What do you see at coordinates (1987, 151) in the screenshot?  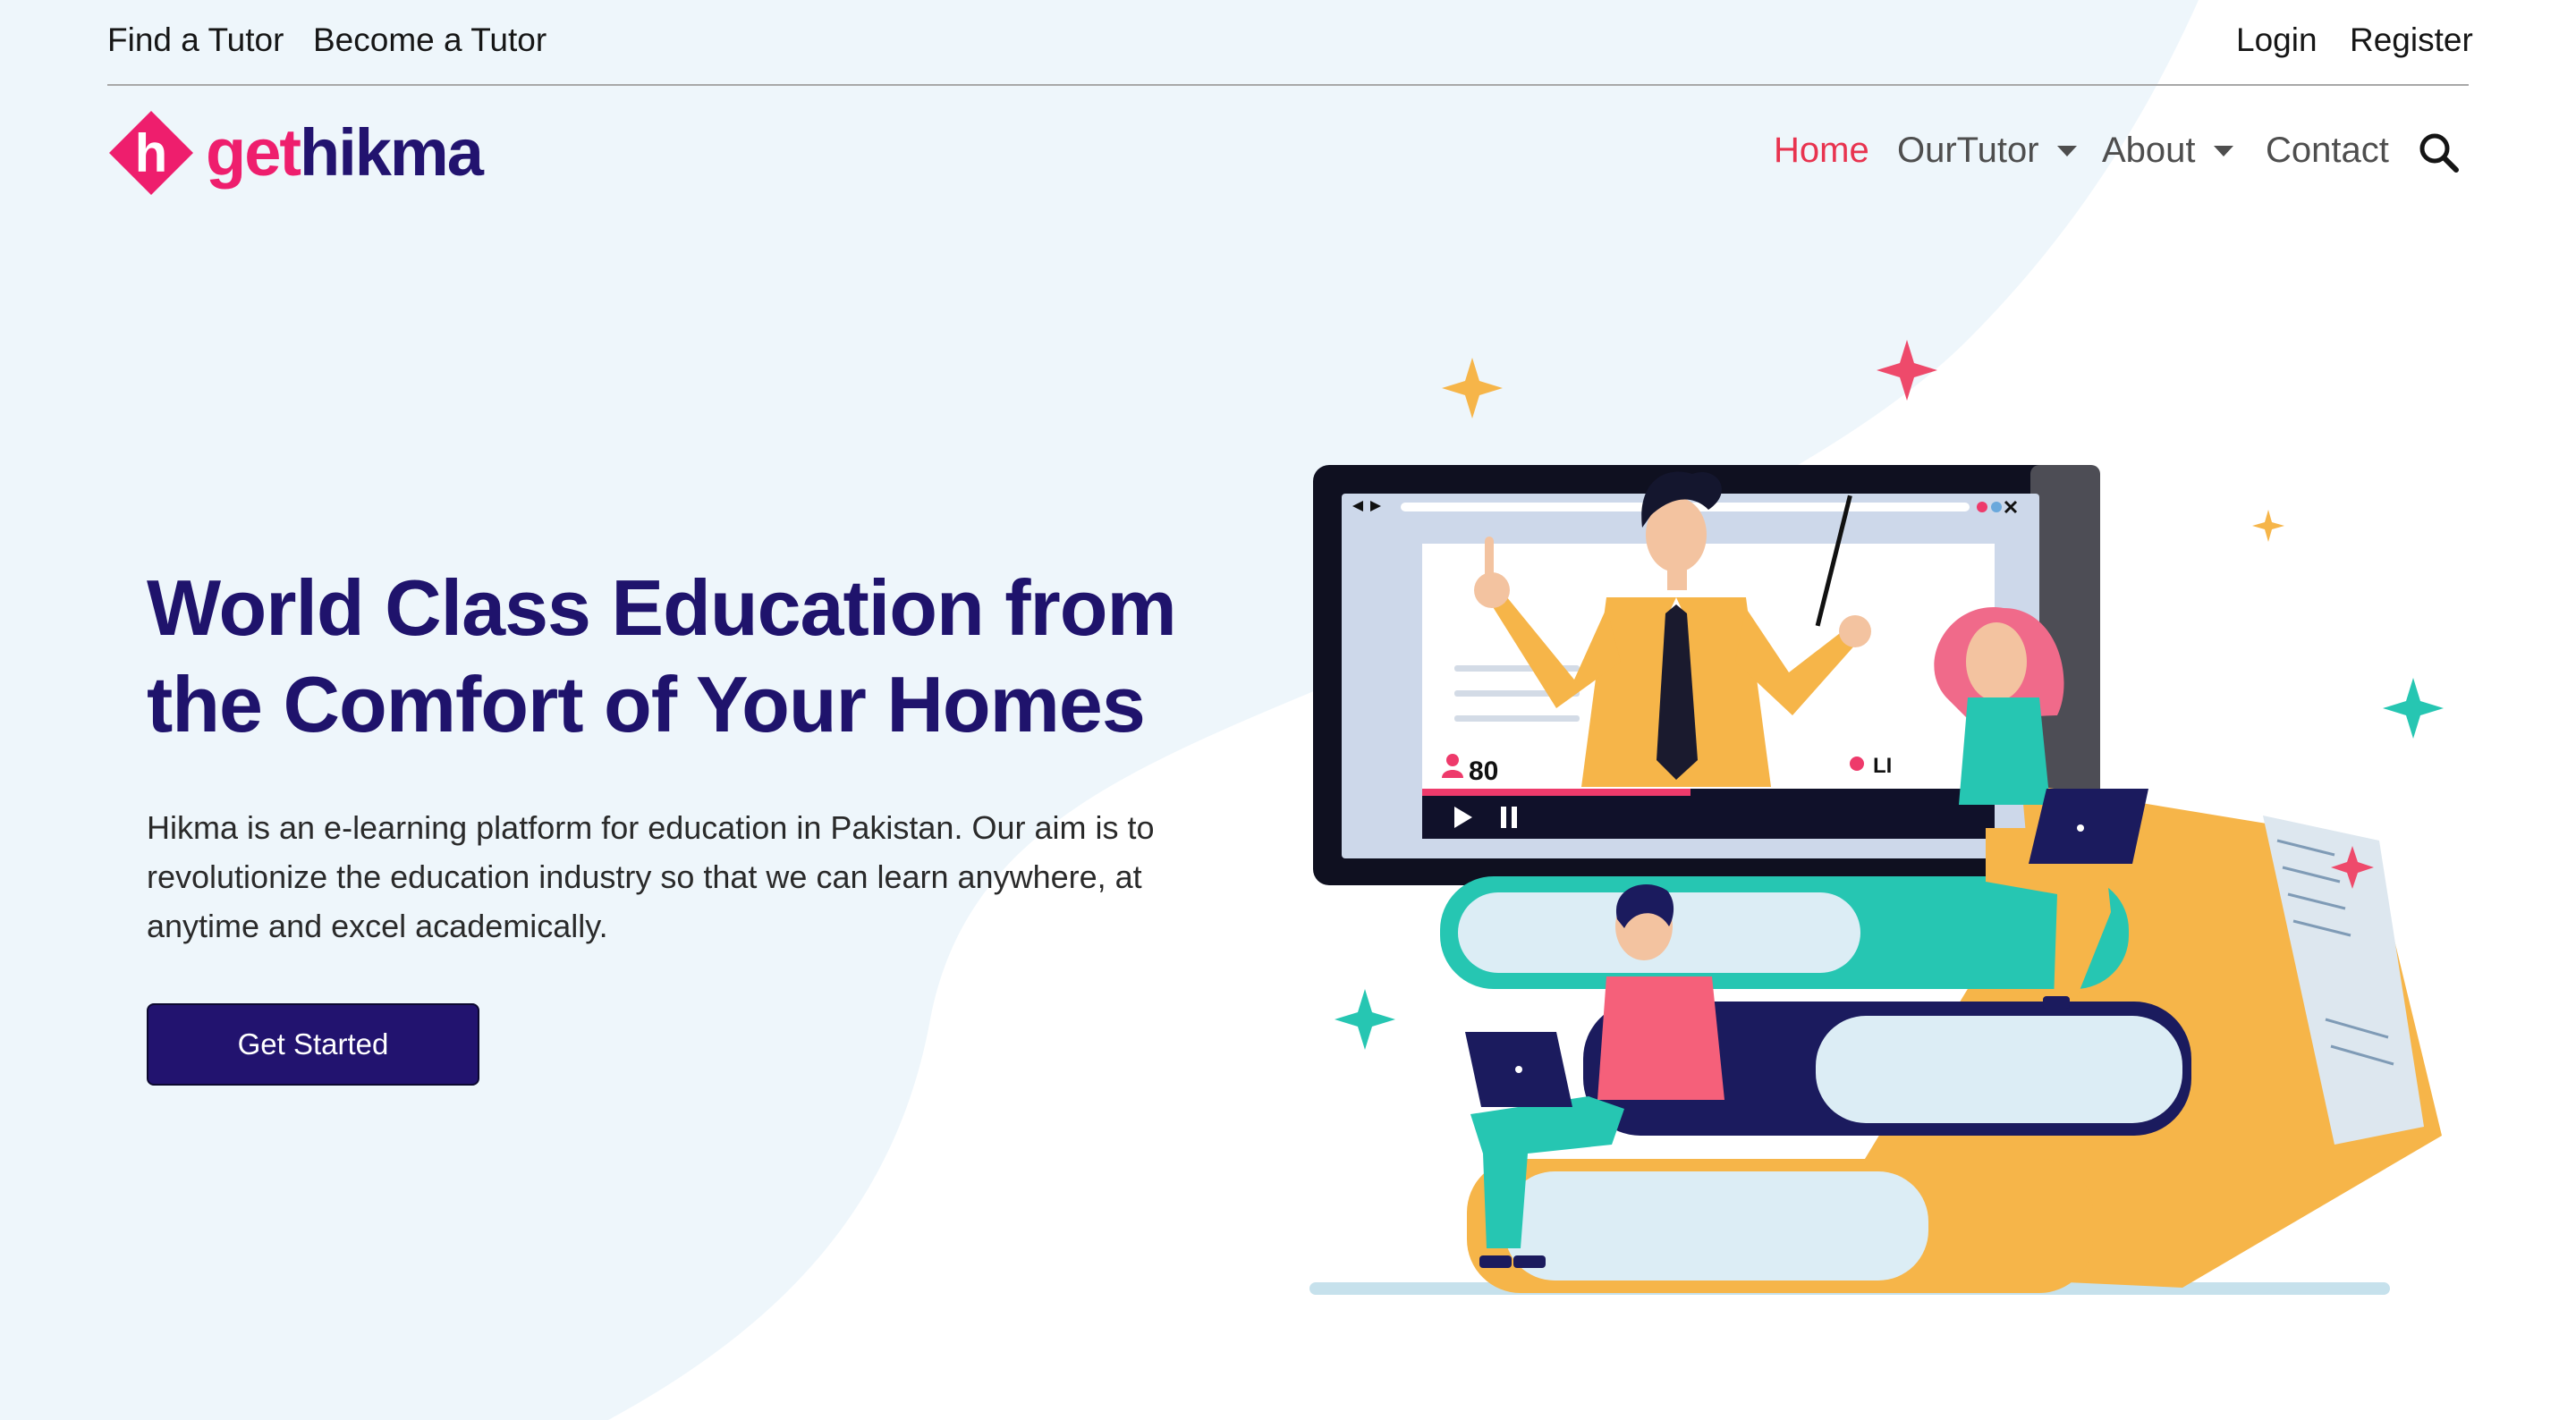 I see `nav-our-tutor: OurTutor` at bounding box center [1987, 151].